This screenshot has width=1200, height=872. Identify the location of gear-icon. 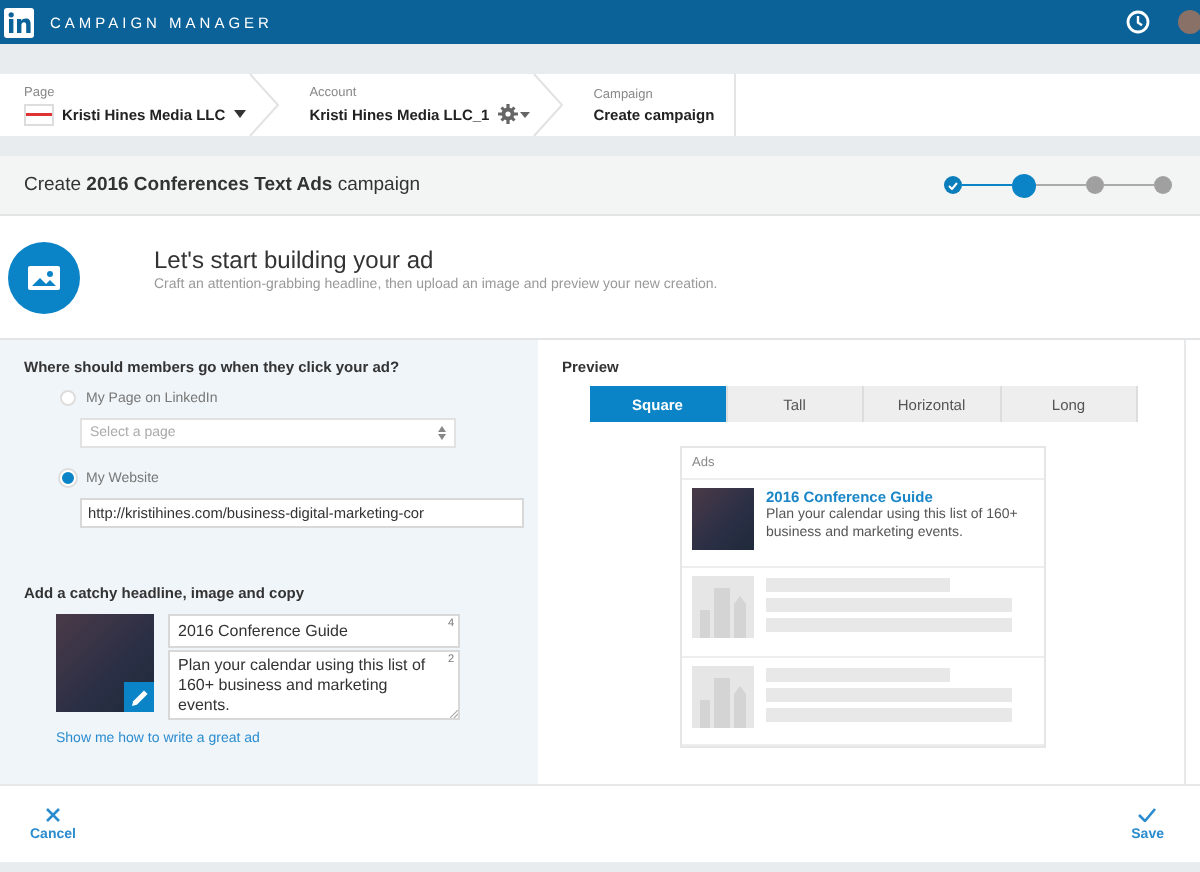
(513, 114).